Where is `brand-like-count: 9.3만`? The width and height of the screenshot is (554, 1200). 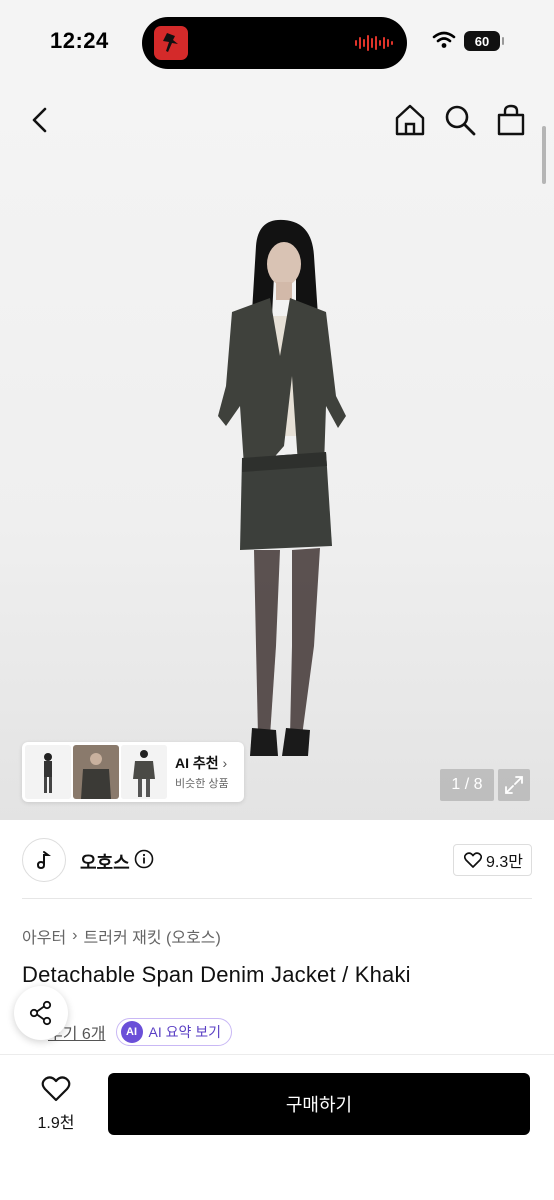
brand-like-count: 9.3만 is located at coordinates (504, 862).